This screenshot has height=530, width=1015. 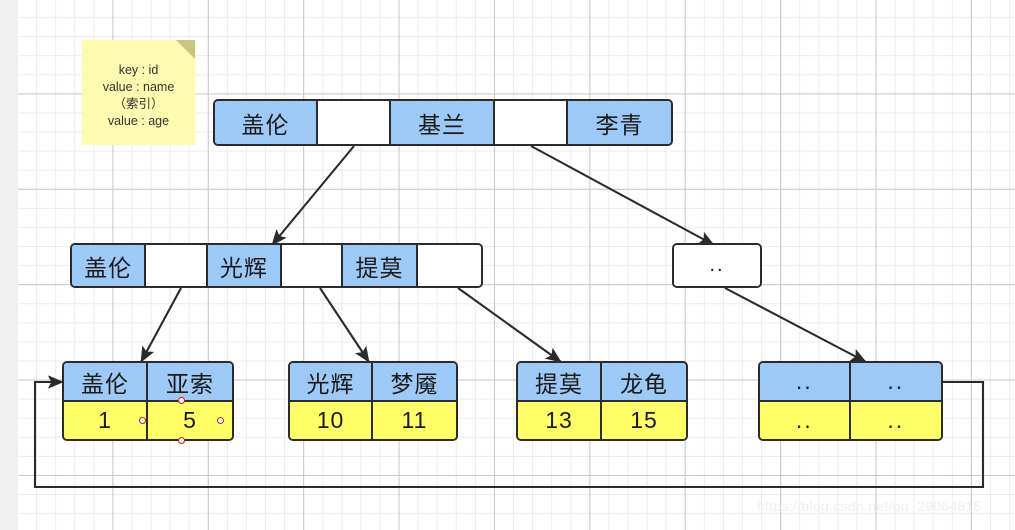 I want to click on leaf-1-value-1: 1, so click(x=106, y=420).